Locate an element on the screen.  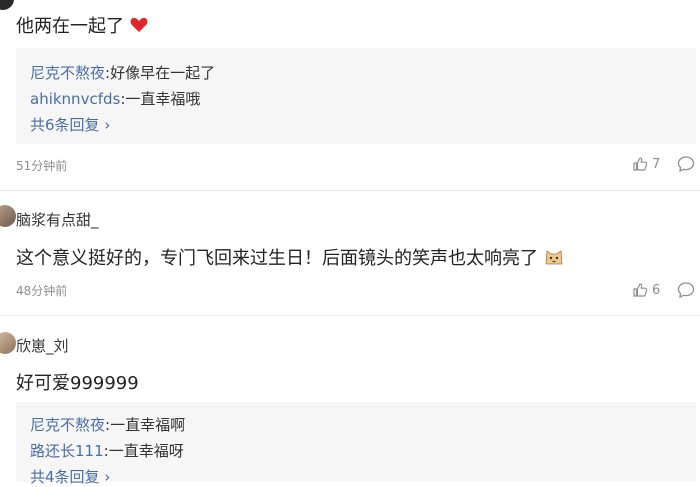
reply-text: :好像早在一起了 is located at coordinates (160, 73).